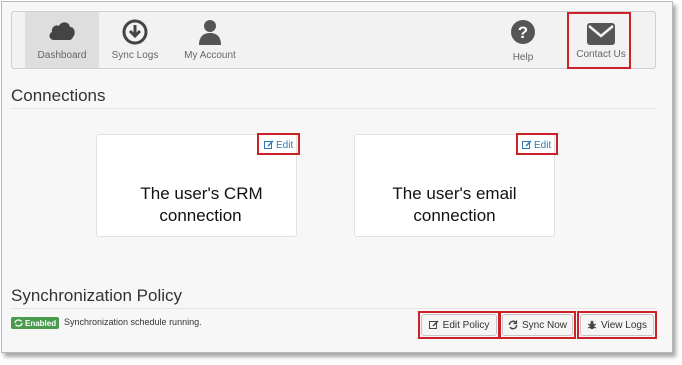 The image size is (682, 365). I want to click on email-connection-text: The user's email connection, so click(454, 204).